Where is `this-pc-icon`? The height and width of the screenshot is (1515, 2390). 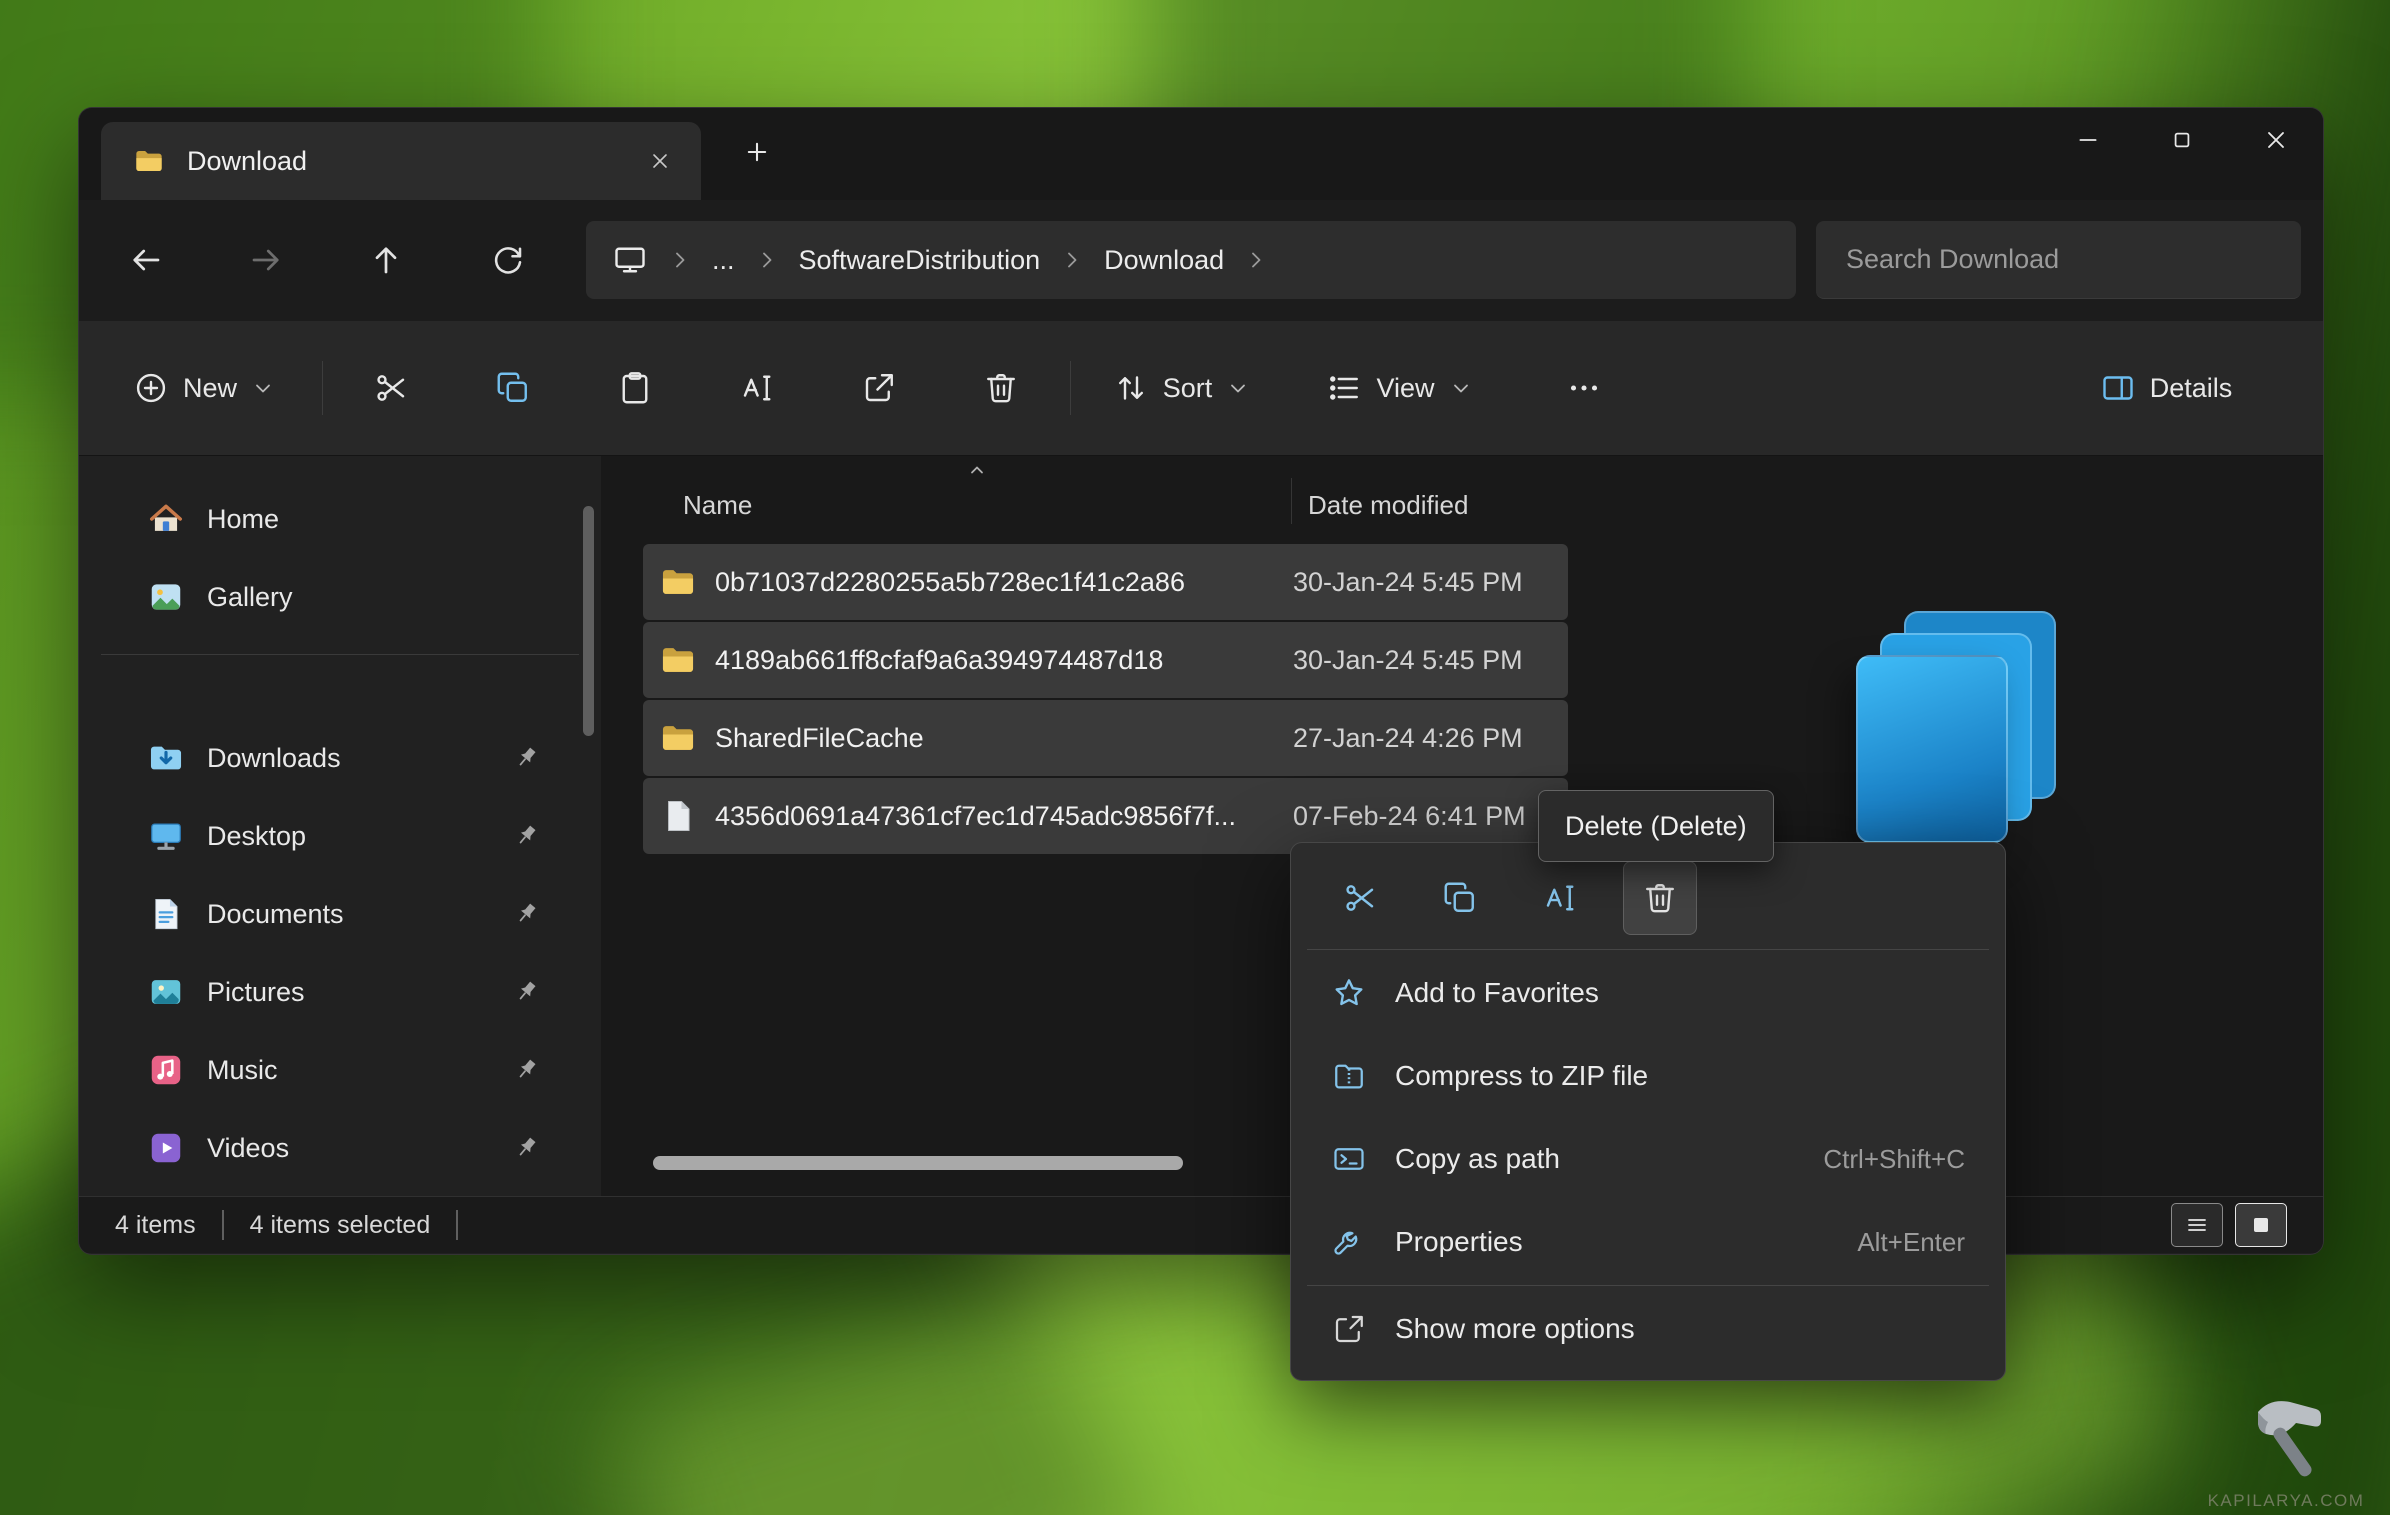 this-pc-icon is located at coordinates (630, 260).